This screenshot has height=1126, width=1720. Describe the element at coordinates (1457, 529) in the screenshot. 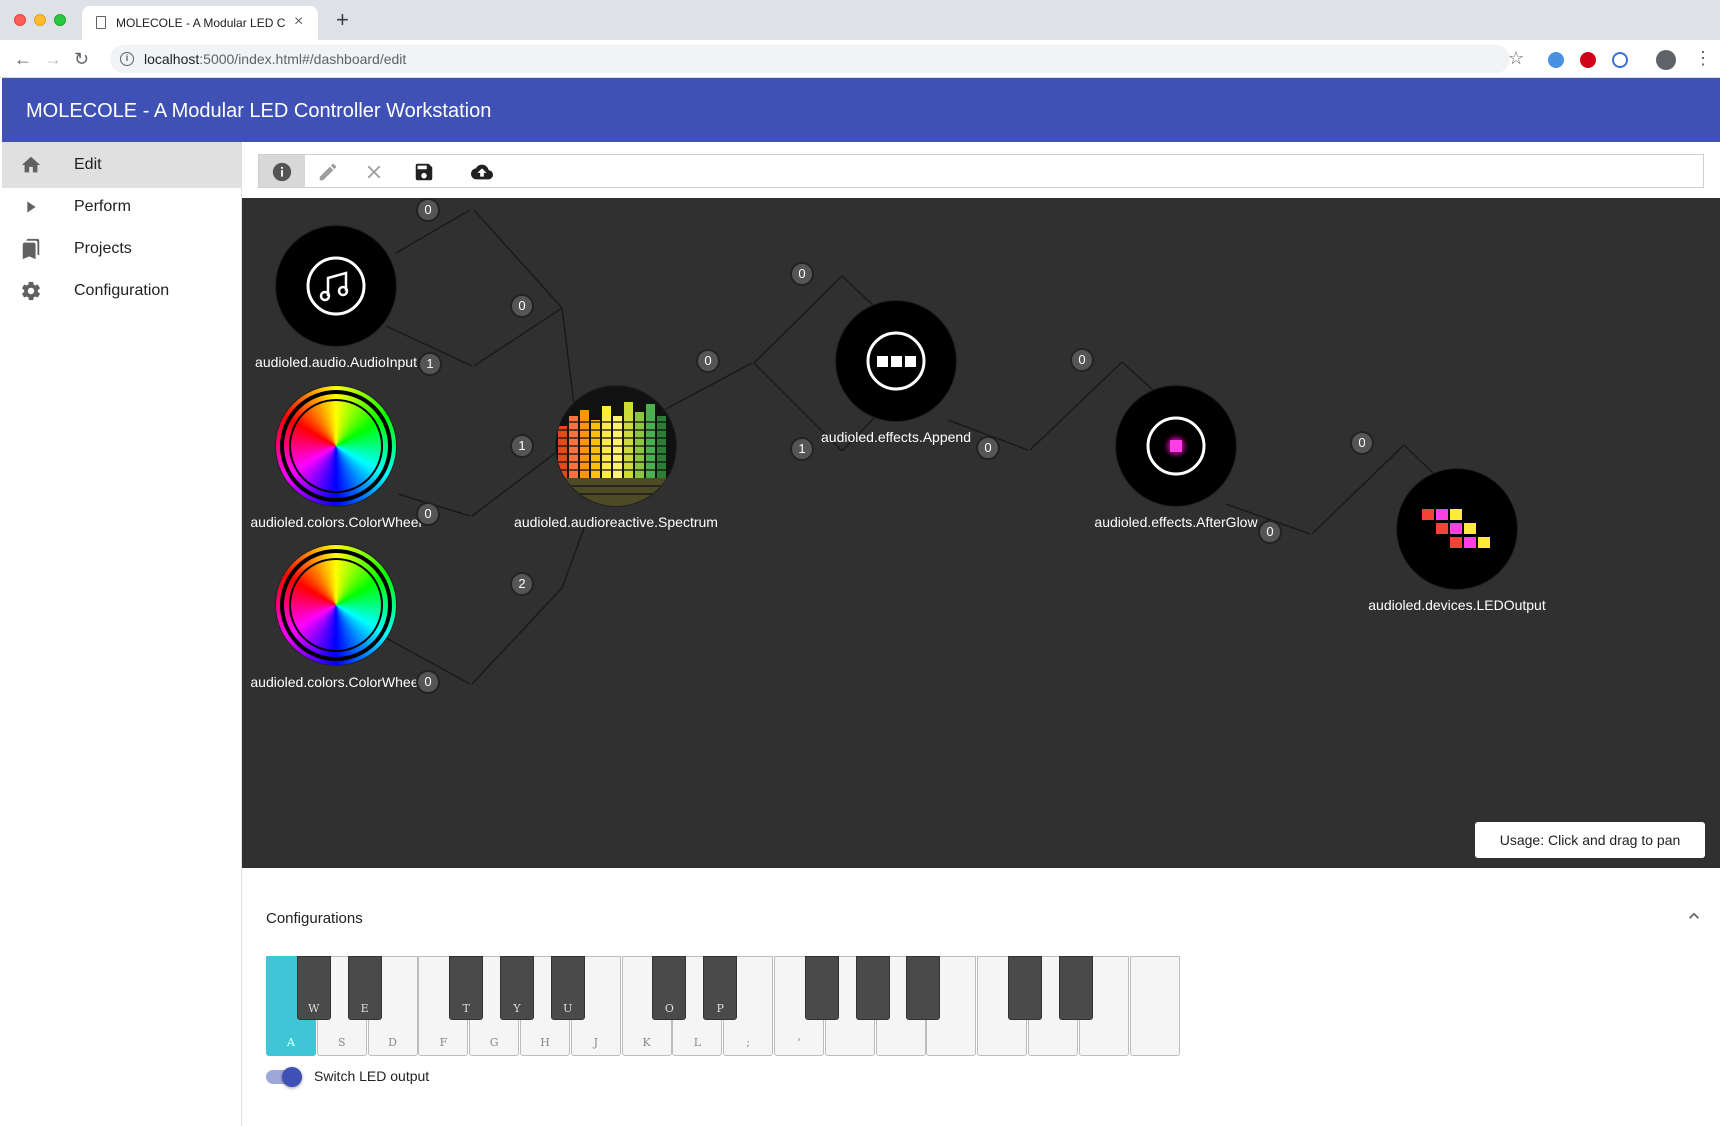

I see `node-led-output` at that location.